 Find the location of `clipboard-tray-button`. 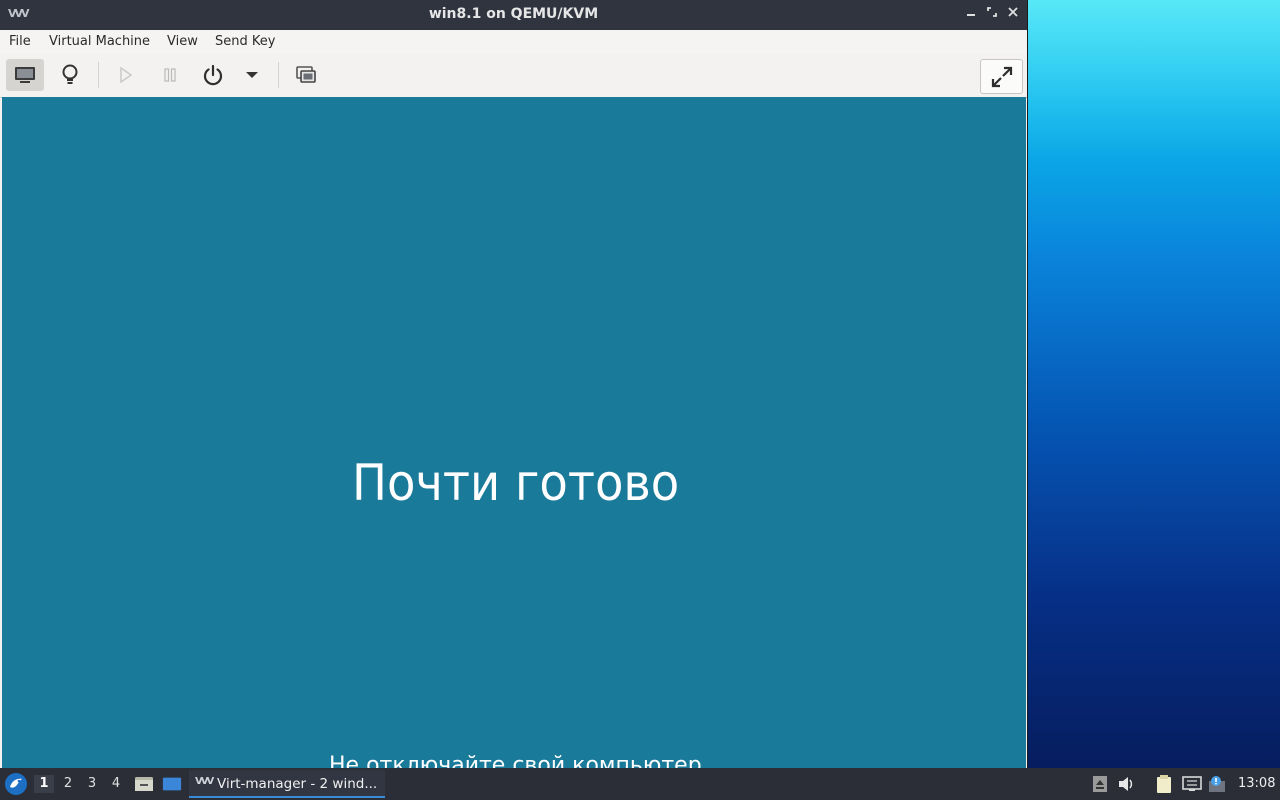

clipboard-tray-button is located at coordinates (1164, 784).